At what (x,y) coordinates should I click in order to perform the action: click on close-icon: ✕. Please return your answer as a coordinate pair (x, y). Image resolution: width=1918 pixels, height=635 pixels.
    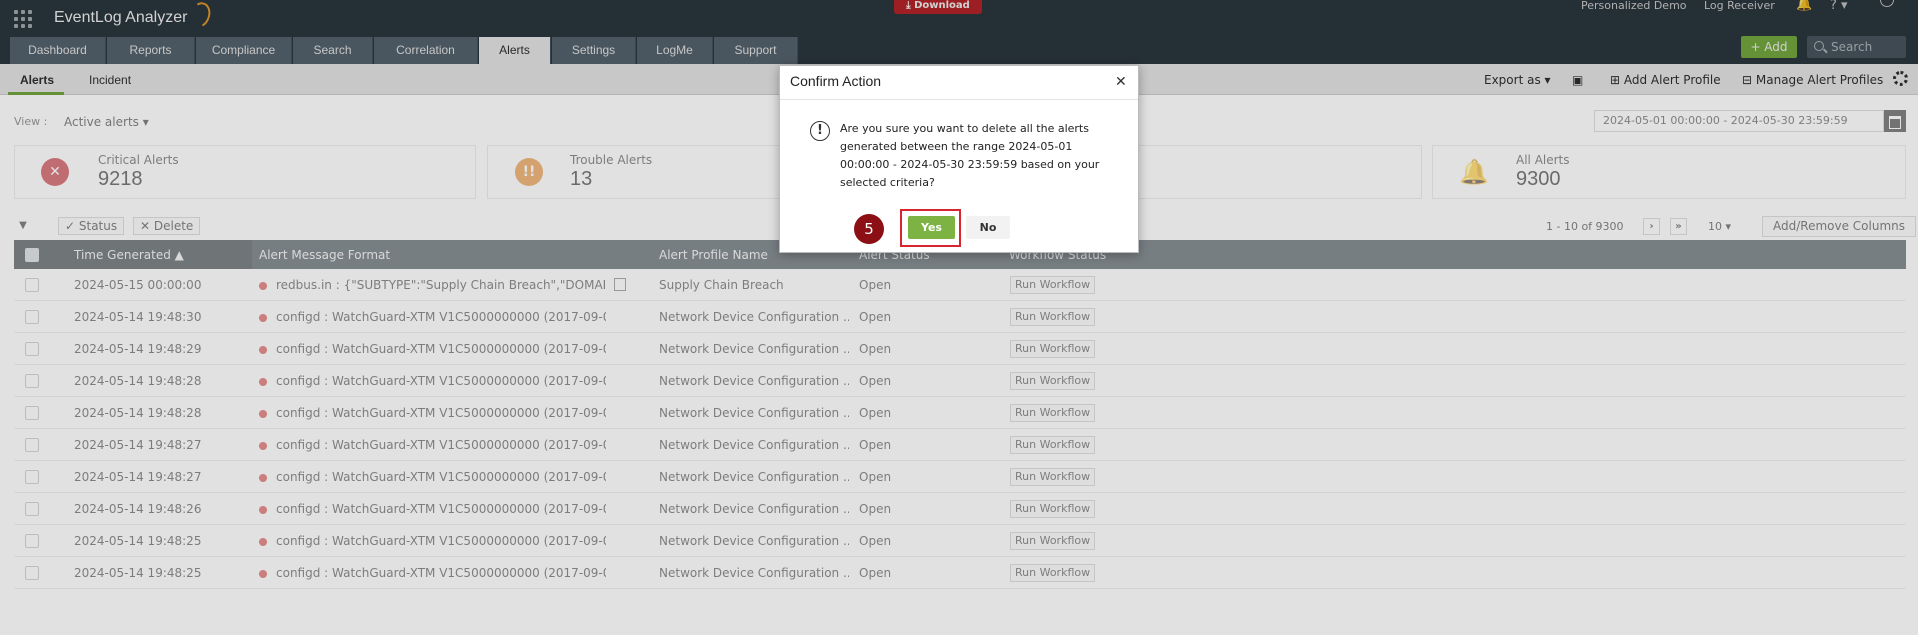
    Looking at the image, I should click on (1121, 82).